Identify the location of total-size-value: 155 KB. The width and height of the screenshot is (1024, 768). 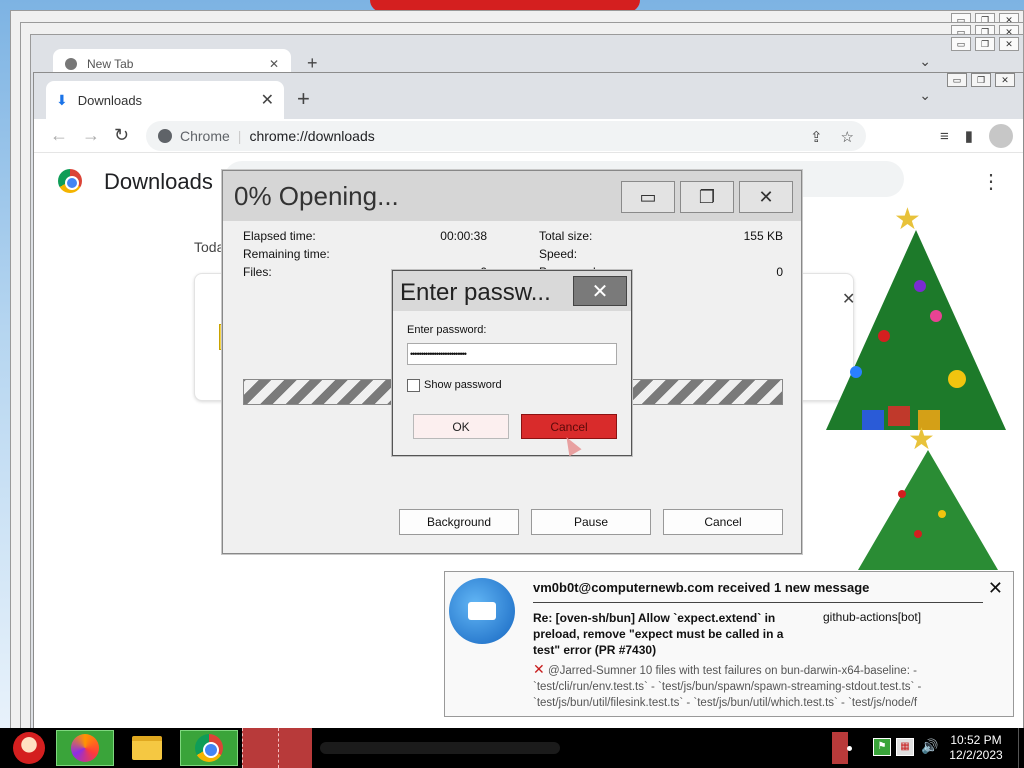
(763, 236).